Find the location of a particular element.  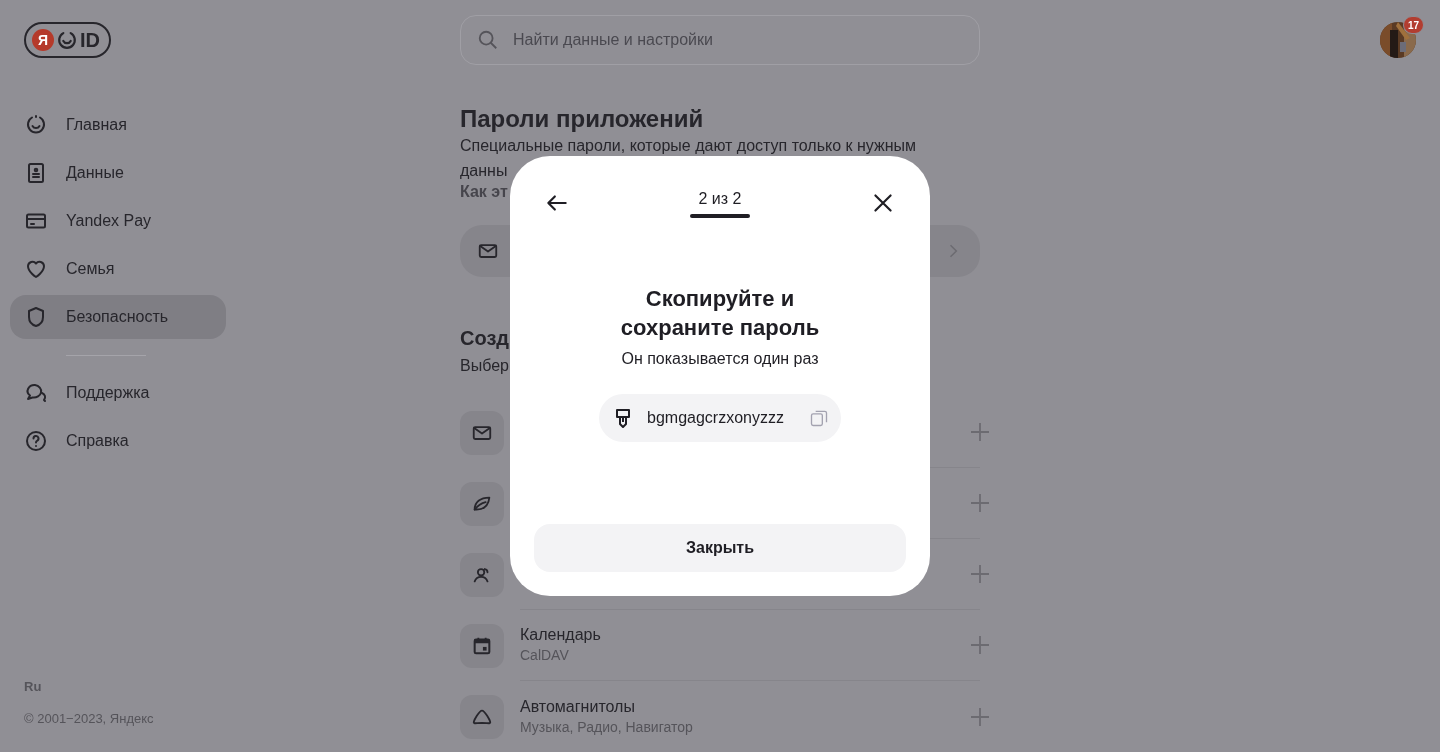

step-indicator is located at coordinates (720, 216).